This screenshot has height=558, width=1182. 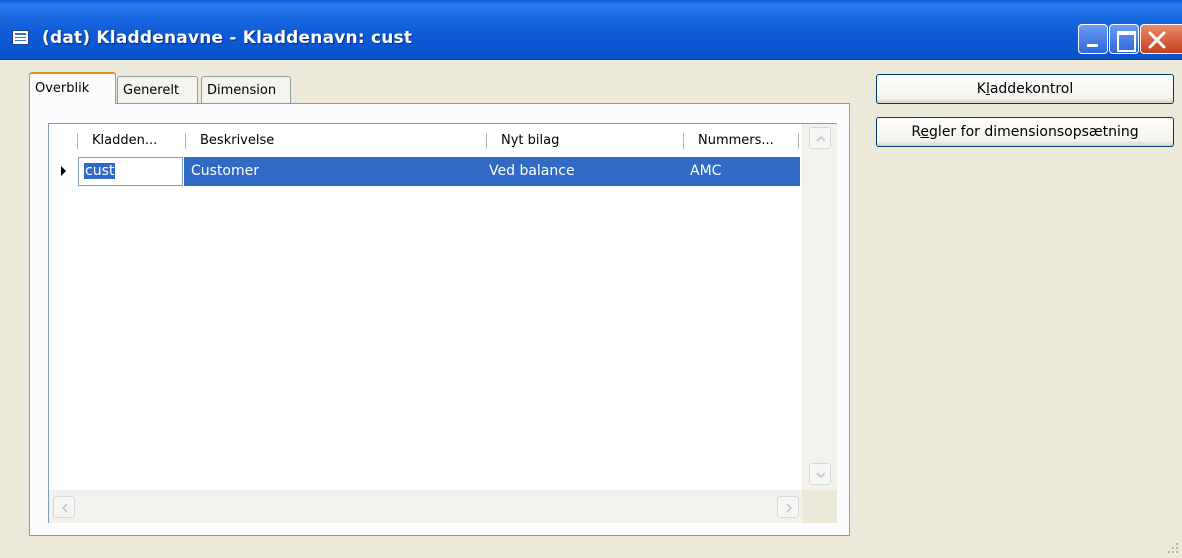 I want to click on close-button, so click(x=1161, y=39).